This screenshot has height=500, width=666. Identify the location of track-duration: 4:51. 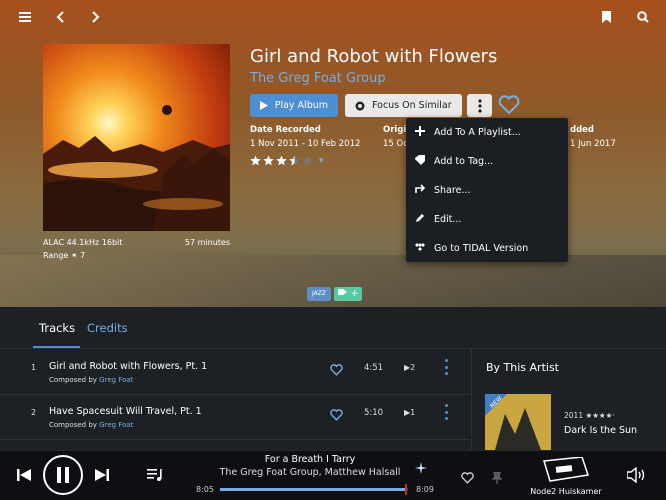
(374, 368).